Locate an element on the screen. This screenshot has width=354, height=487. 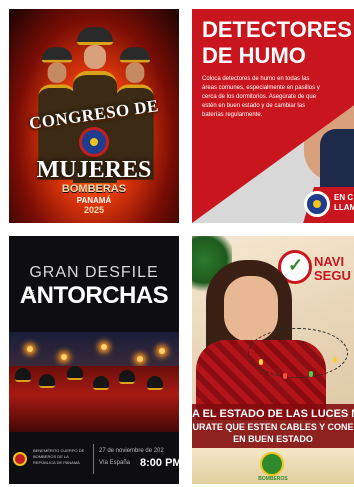
divider is located at coordinates (93, 459).